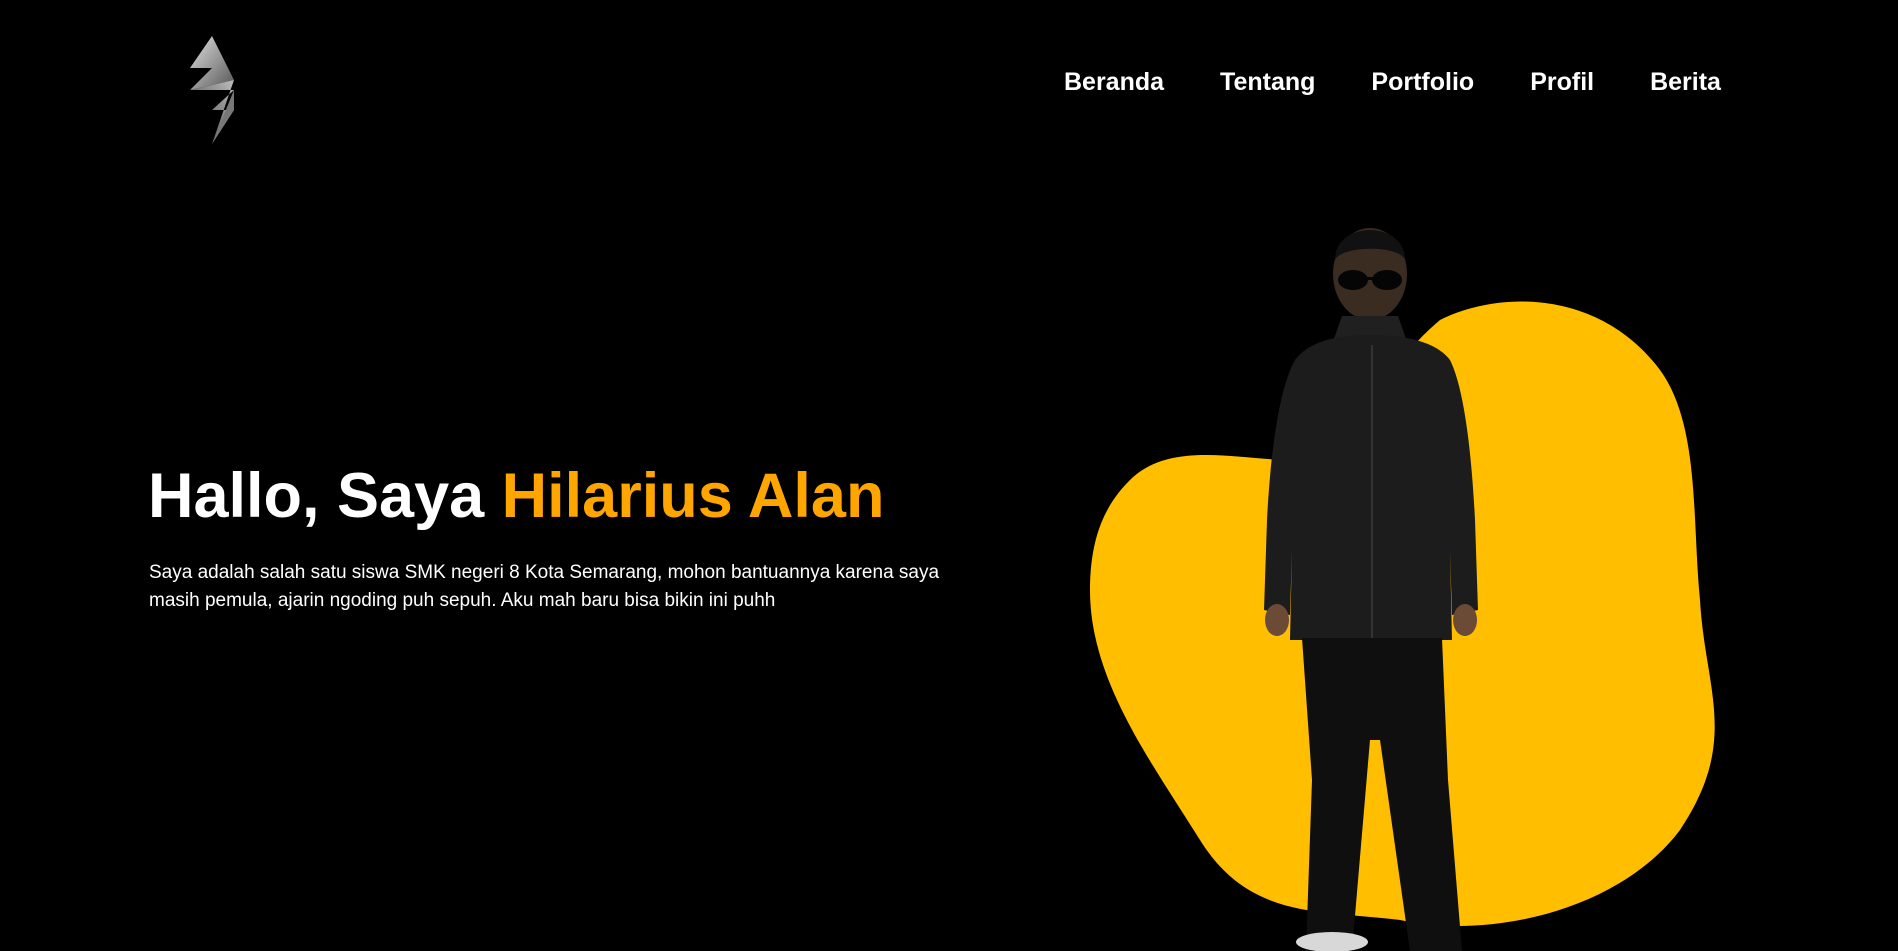 The height and width of the screenshot is (951, 1898). Describe the element at coordinates (212, 90) in the screenshot. I see `logo-icon` at that location.